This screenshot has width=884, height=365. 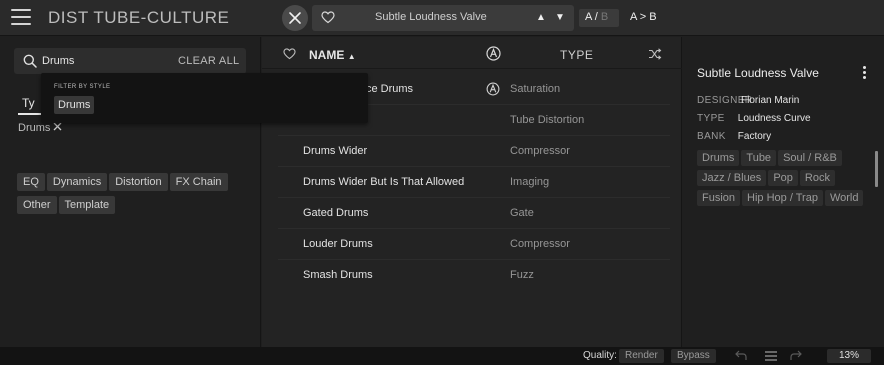 I want to click on arturia-logo-icon, so click(x=493, y=53).